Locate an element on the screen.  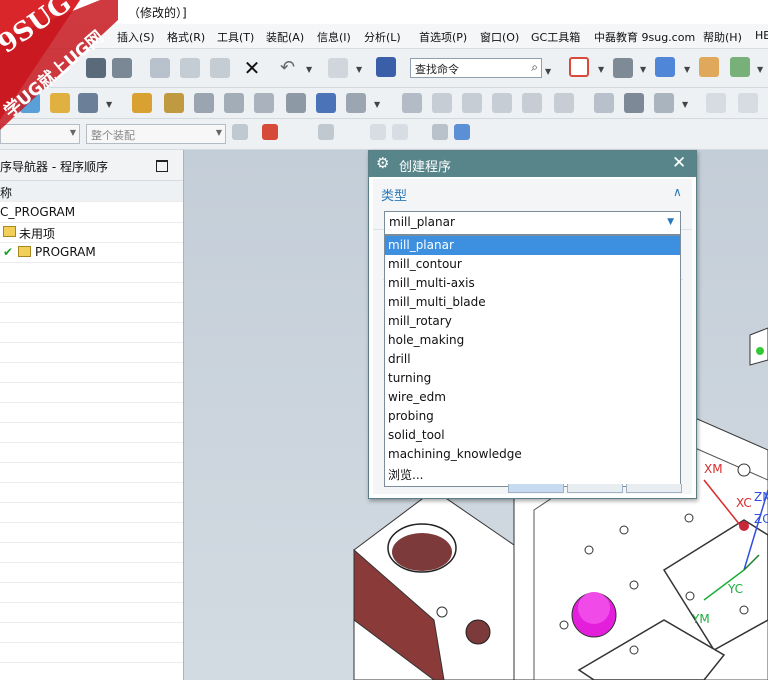
snap-icon is located at coordinates (270, 132).